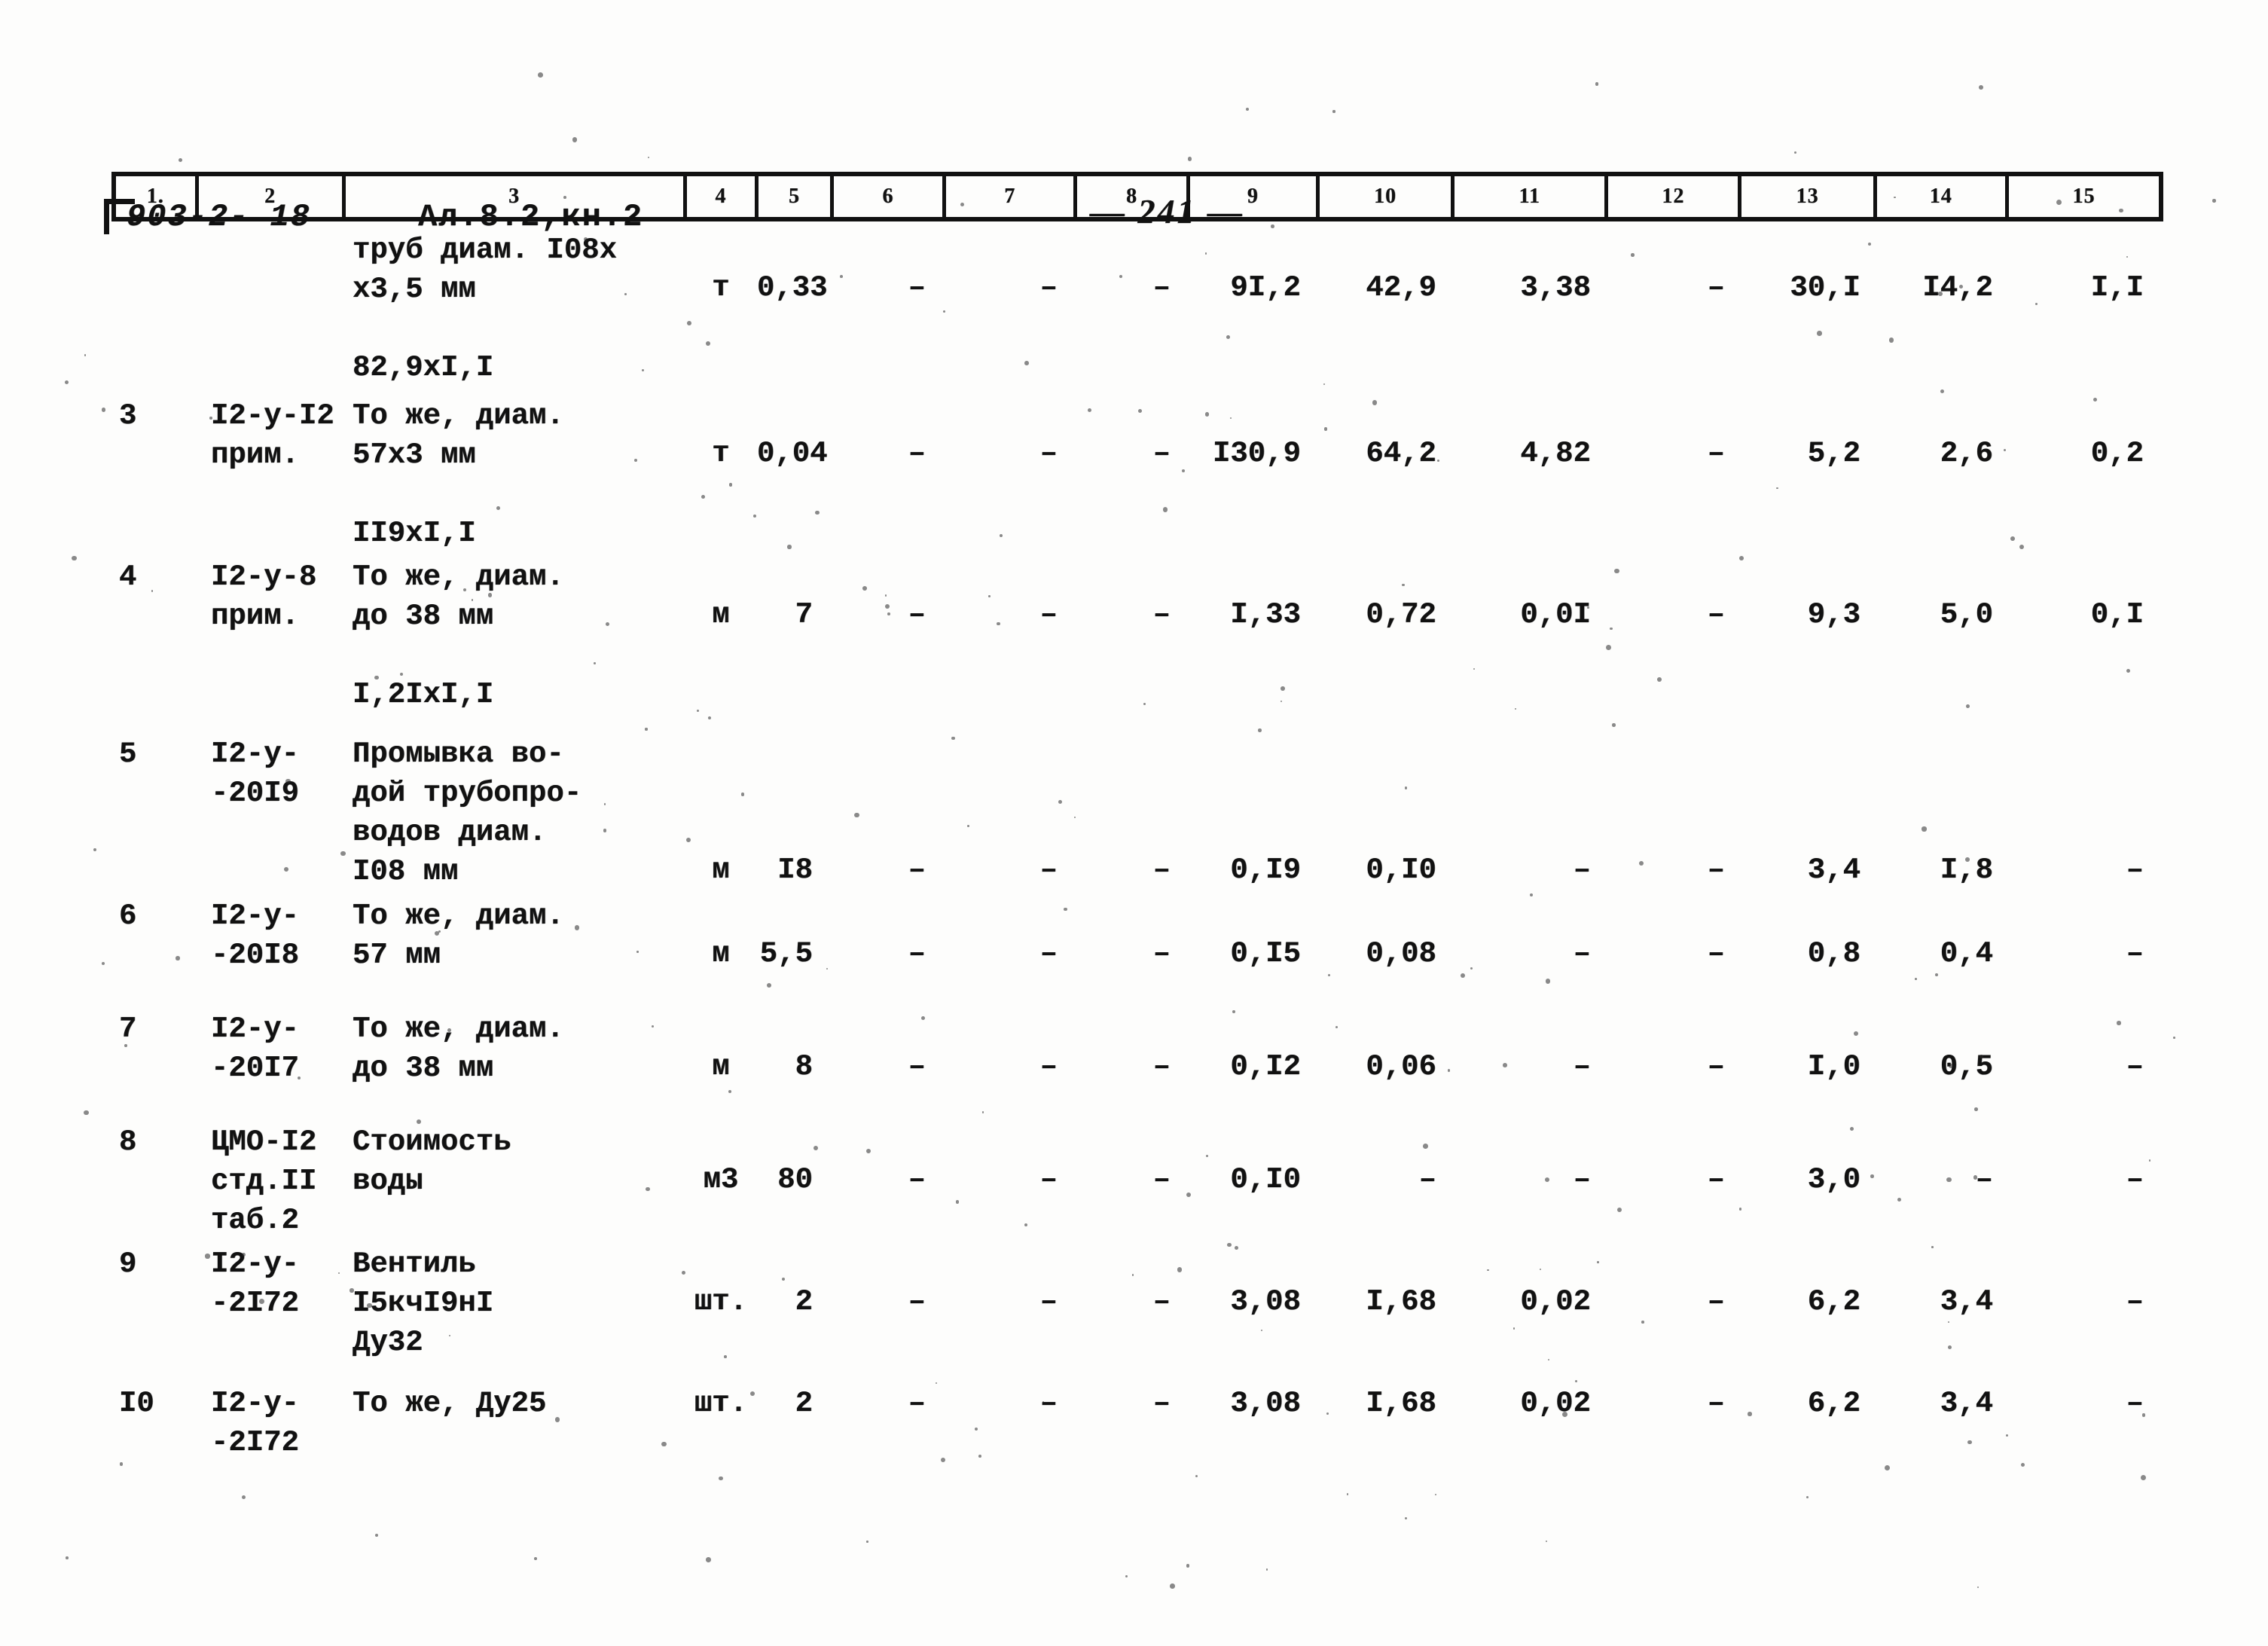 The width and height of the screenshot is (2268, 1646). I want to click on row-description: То же, диам. до 38 мм, so click(459, 1048).